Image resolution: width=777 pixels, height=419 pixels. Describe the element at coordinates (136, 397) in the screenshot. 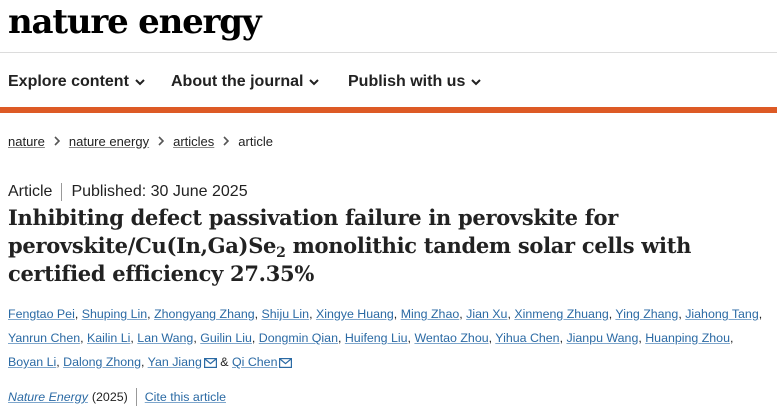

I see `citation-divider` at that location.